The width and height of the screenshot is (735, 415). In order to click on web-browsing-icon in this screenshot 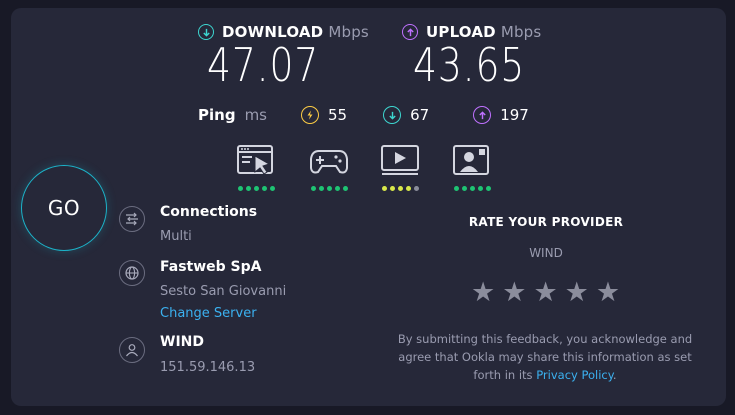, I will do `click(255, 160)`.